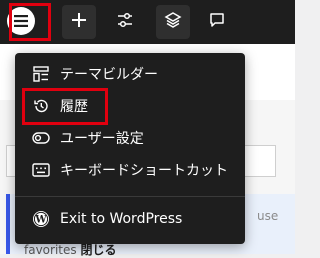  I want to click on tools-button, so click(125, 22).